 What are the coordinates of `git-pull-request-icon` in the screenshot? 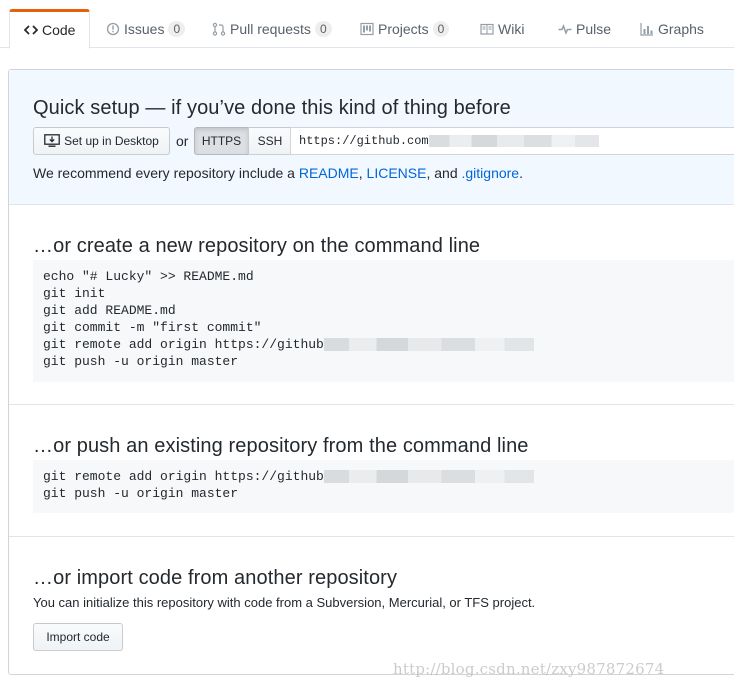 It's located at (219, 29).